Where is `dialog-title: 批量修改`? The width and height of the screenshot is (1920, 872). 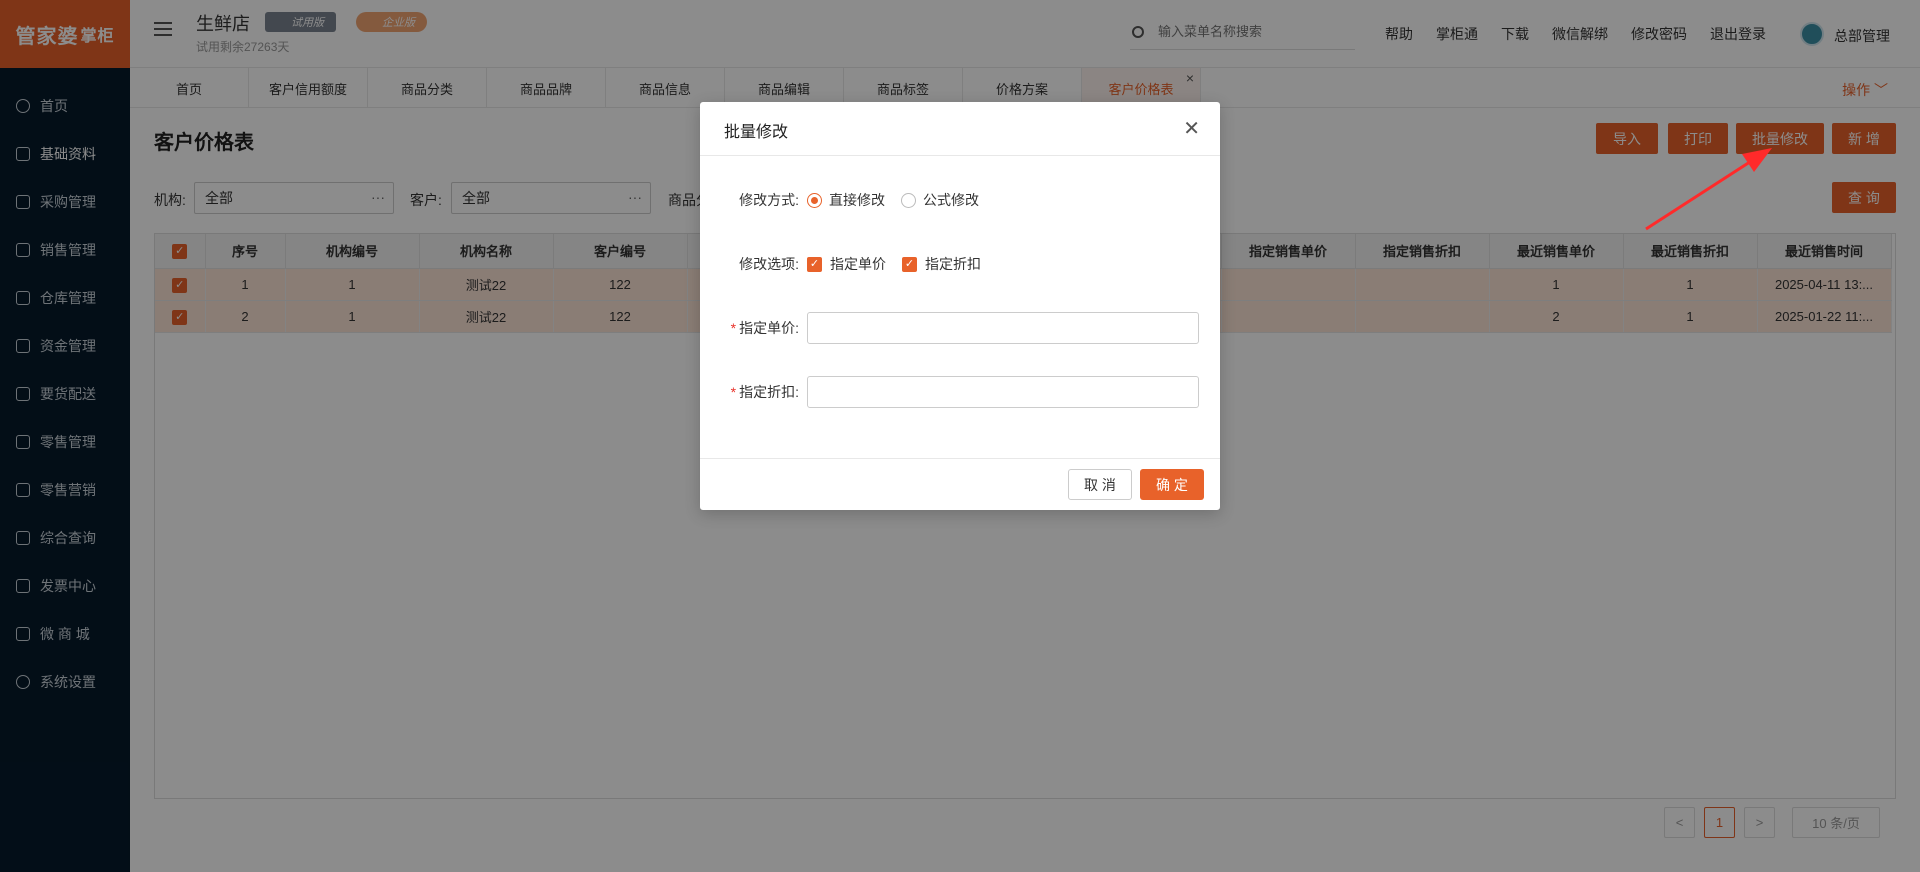
dialog-title: 批量修改 is located at coordinates (756, 132).